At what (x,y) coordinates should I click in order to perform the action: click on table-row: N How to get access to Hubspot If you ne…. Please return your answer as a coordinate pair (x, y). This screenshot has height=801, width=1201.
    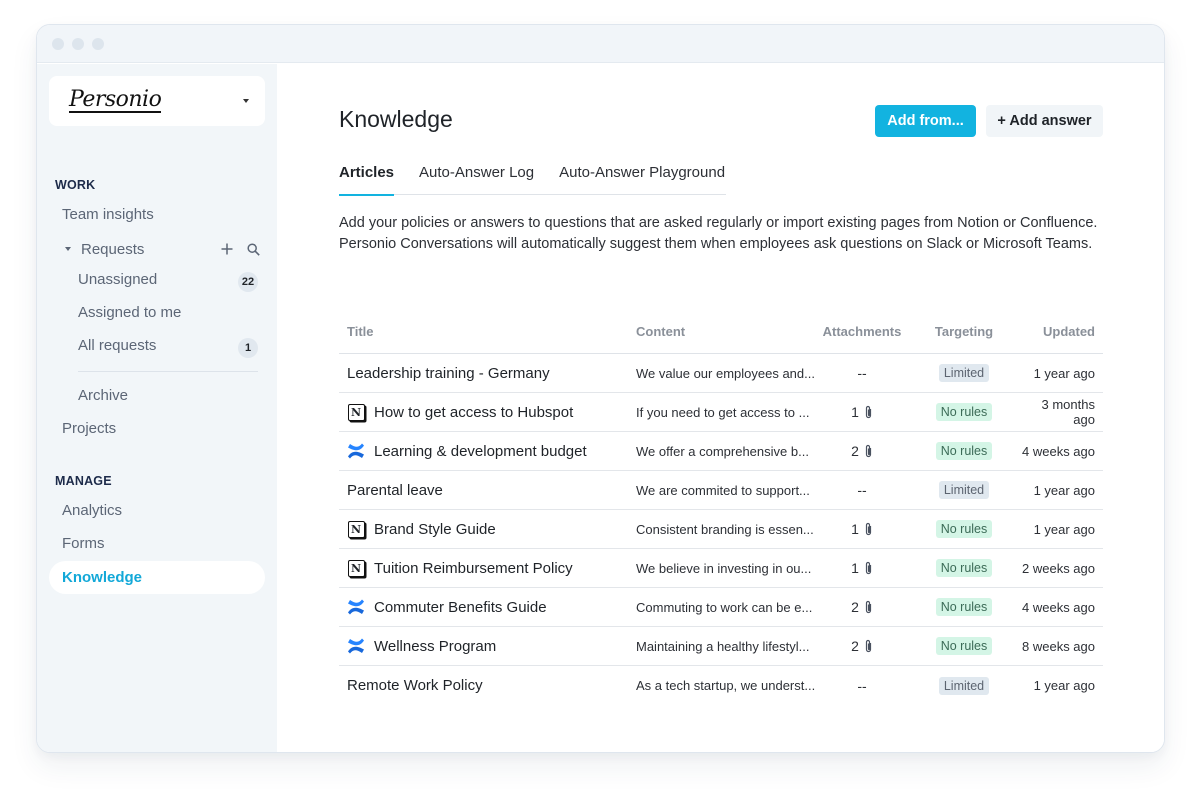
    Looking at the image, I should click on (721, 412).